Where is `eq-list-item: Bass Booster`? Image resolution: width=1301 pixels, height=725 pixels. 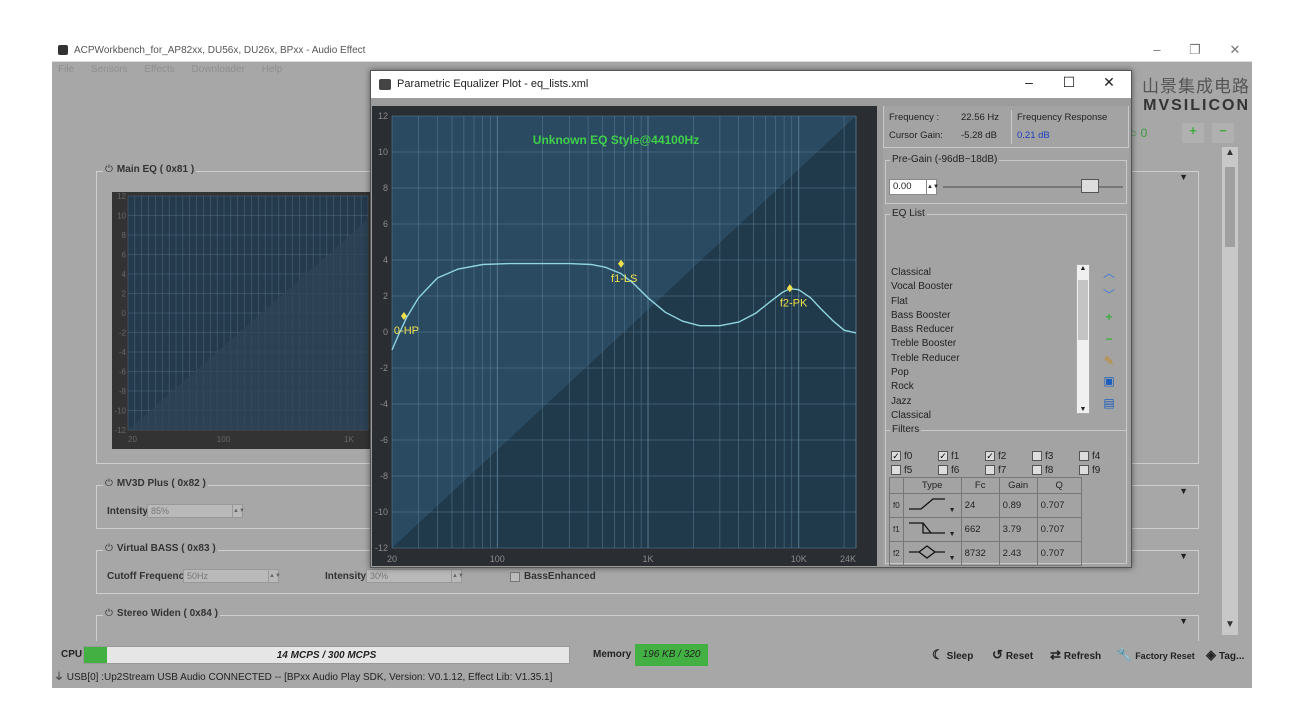 eq-list-item: Bass Booster is located at coordinates (983, 316).